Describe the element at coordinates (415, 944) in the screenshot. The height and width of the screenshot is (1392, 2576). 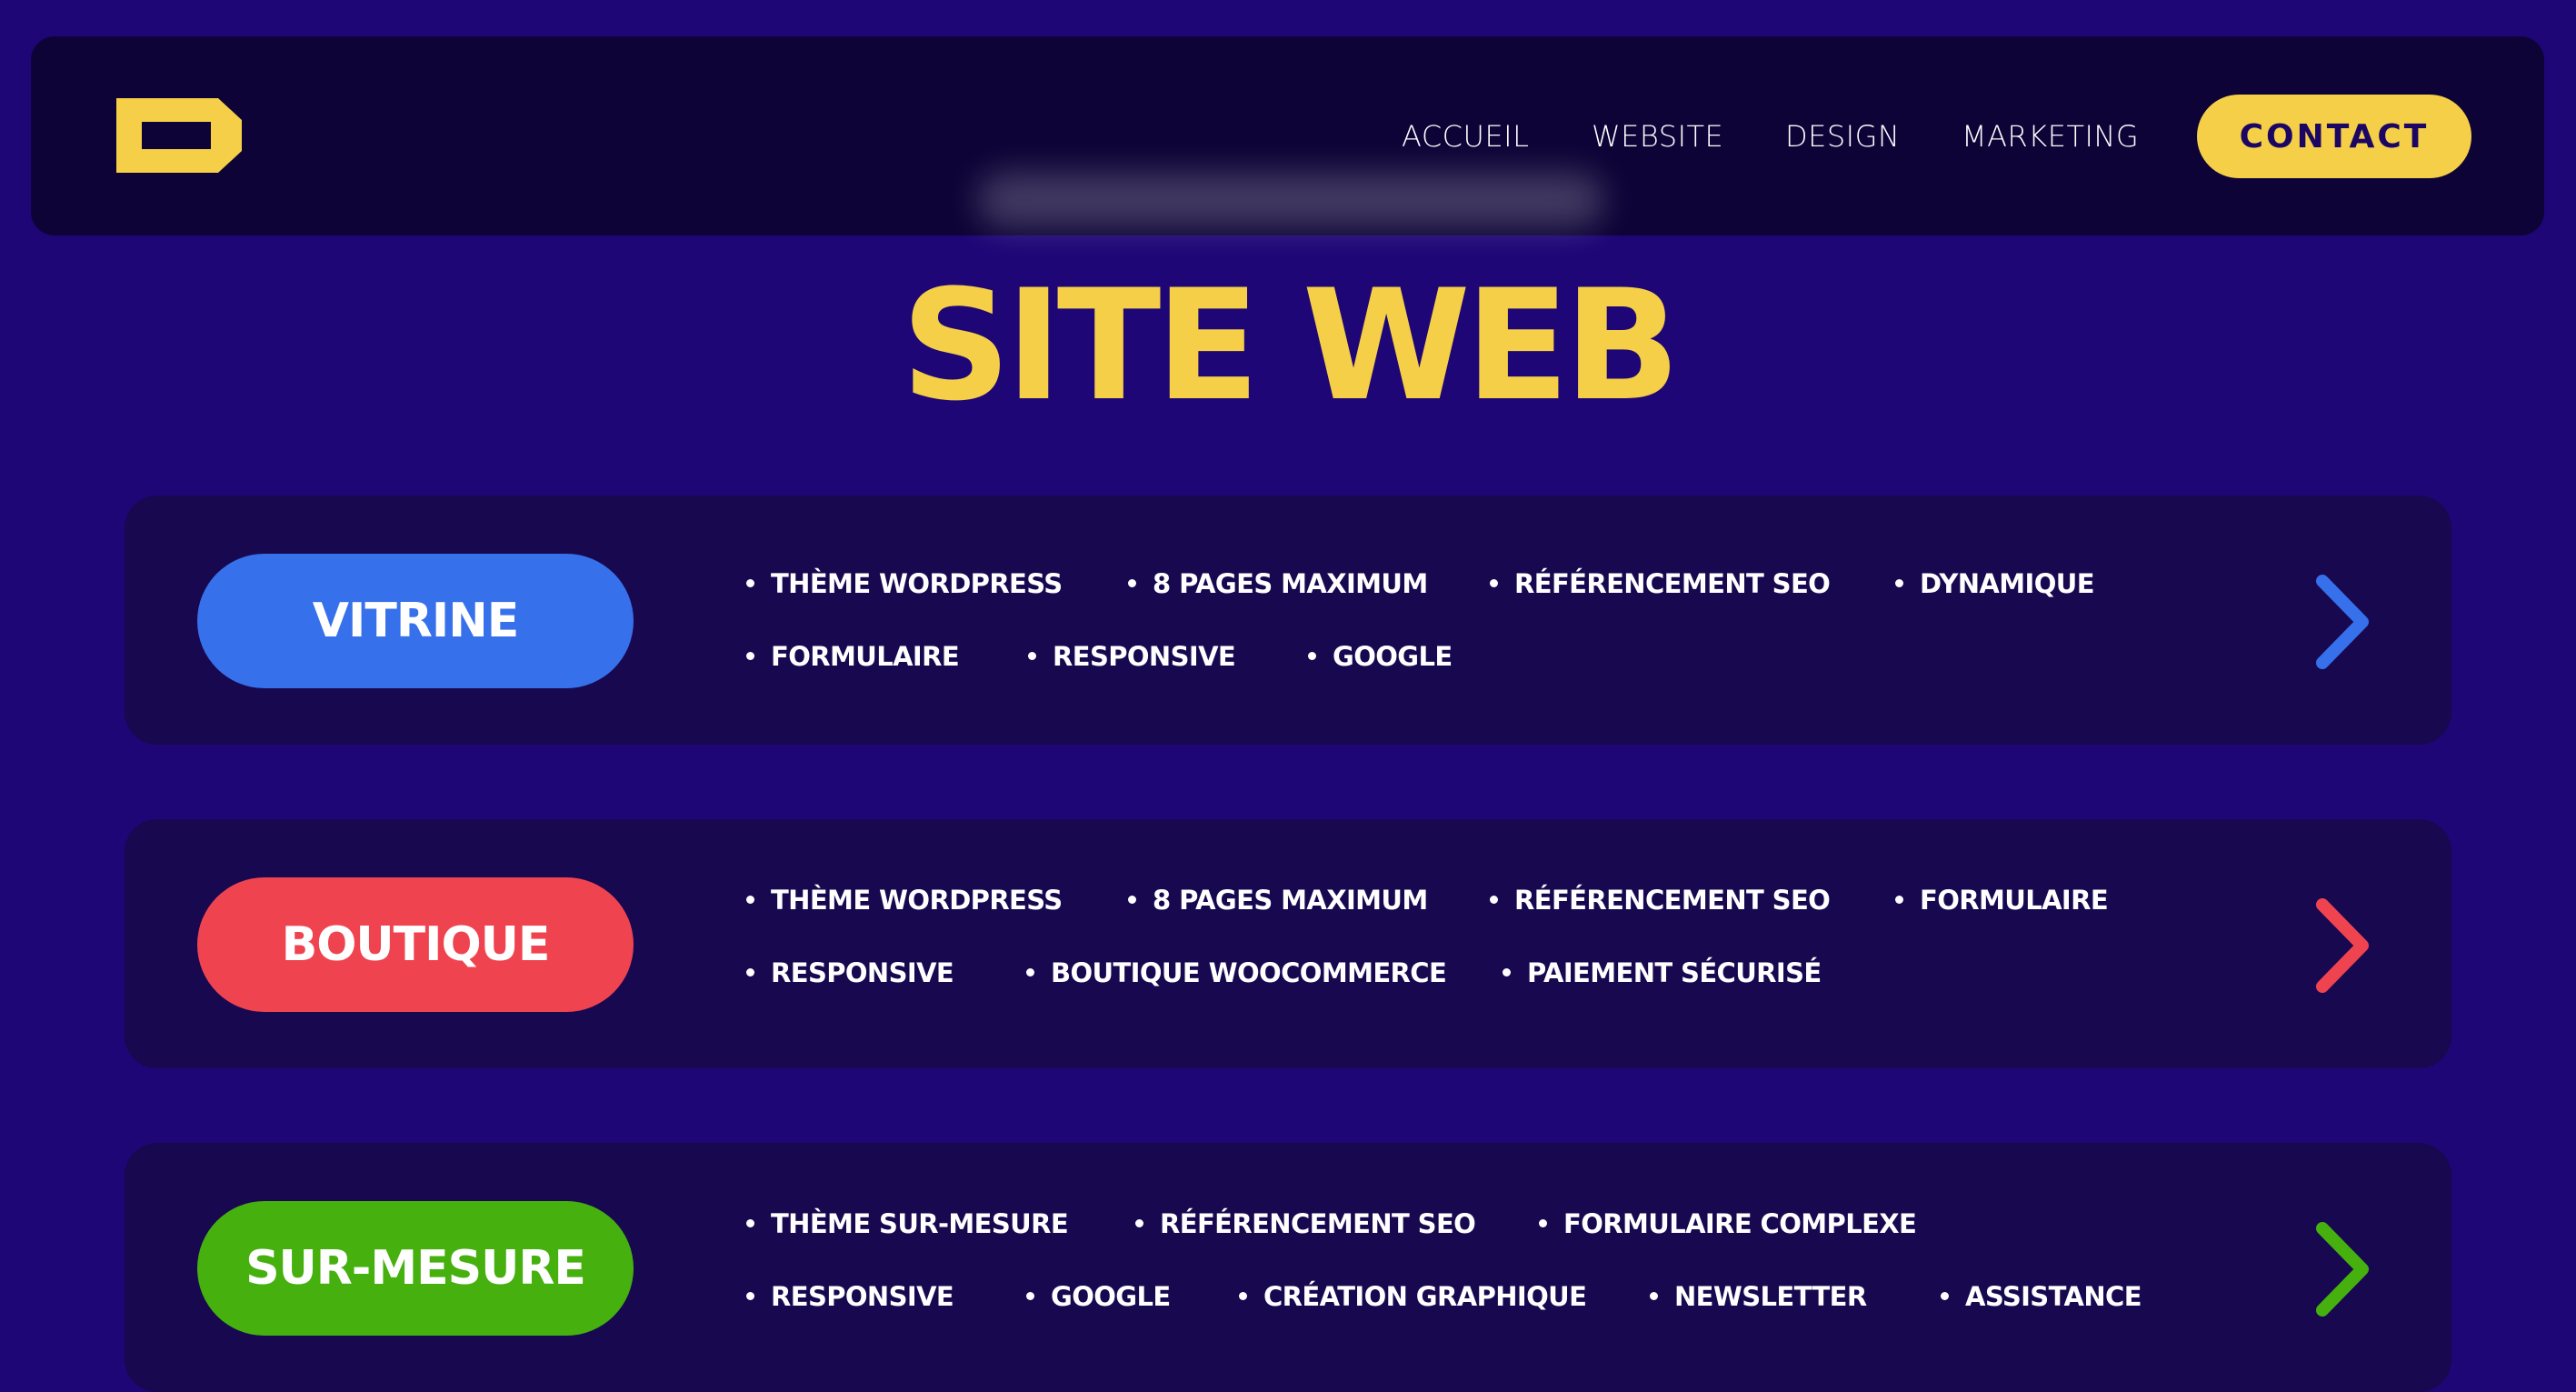
I see `offer-pill-boutique: BOUTIQUE` at that location.